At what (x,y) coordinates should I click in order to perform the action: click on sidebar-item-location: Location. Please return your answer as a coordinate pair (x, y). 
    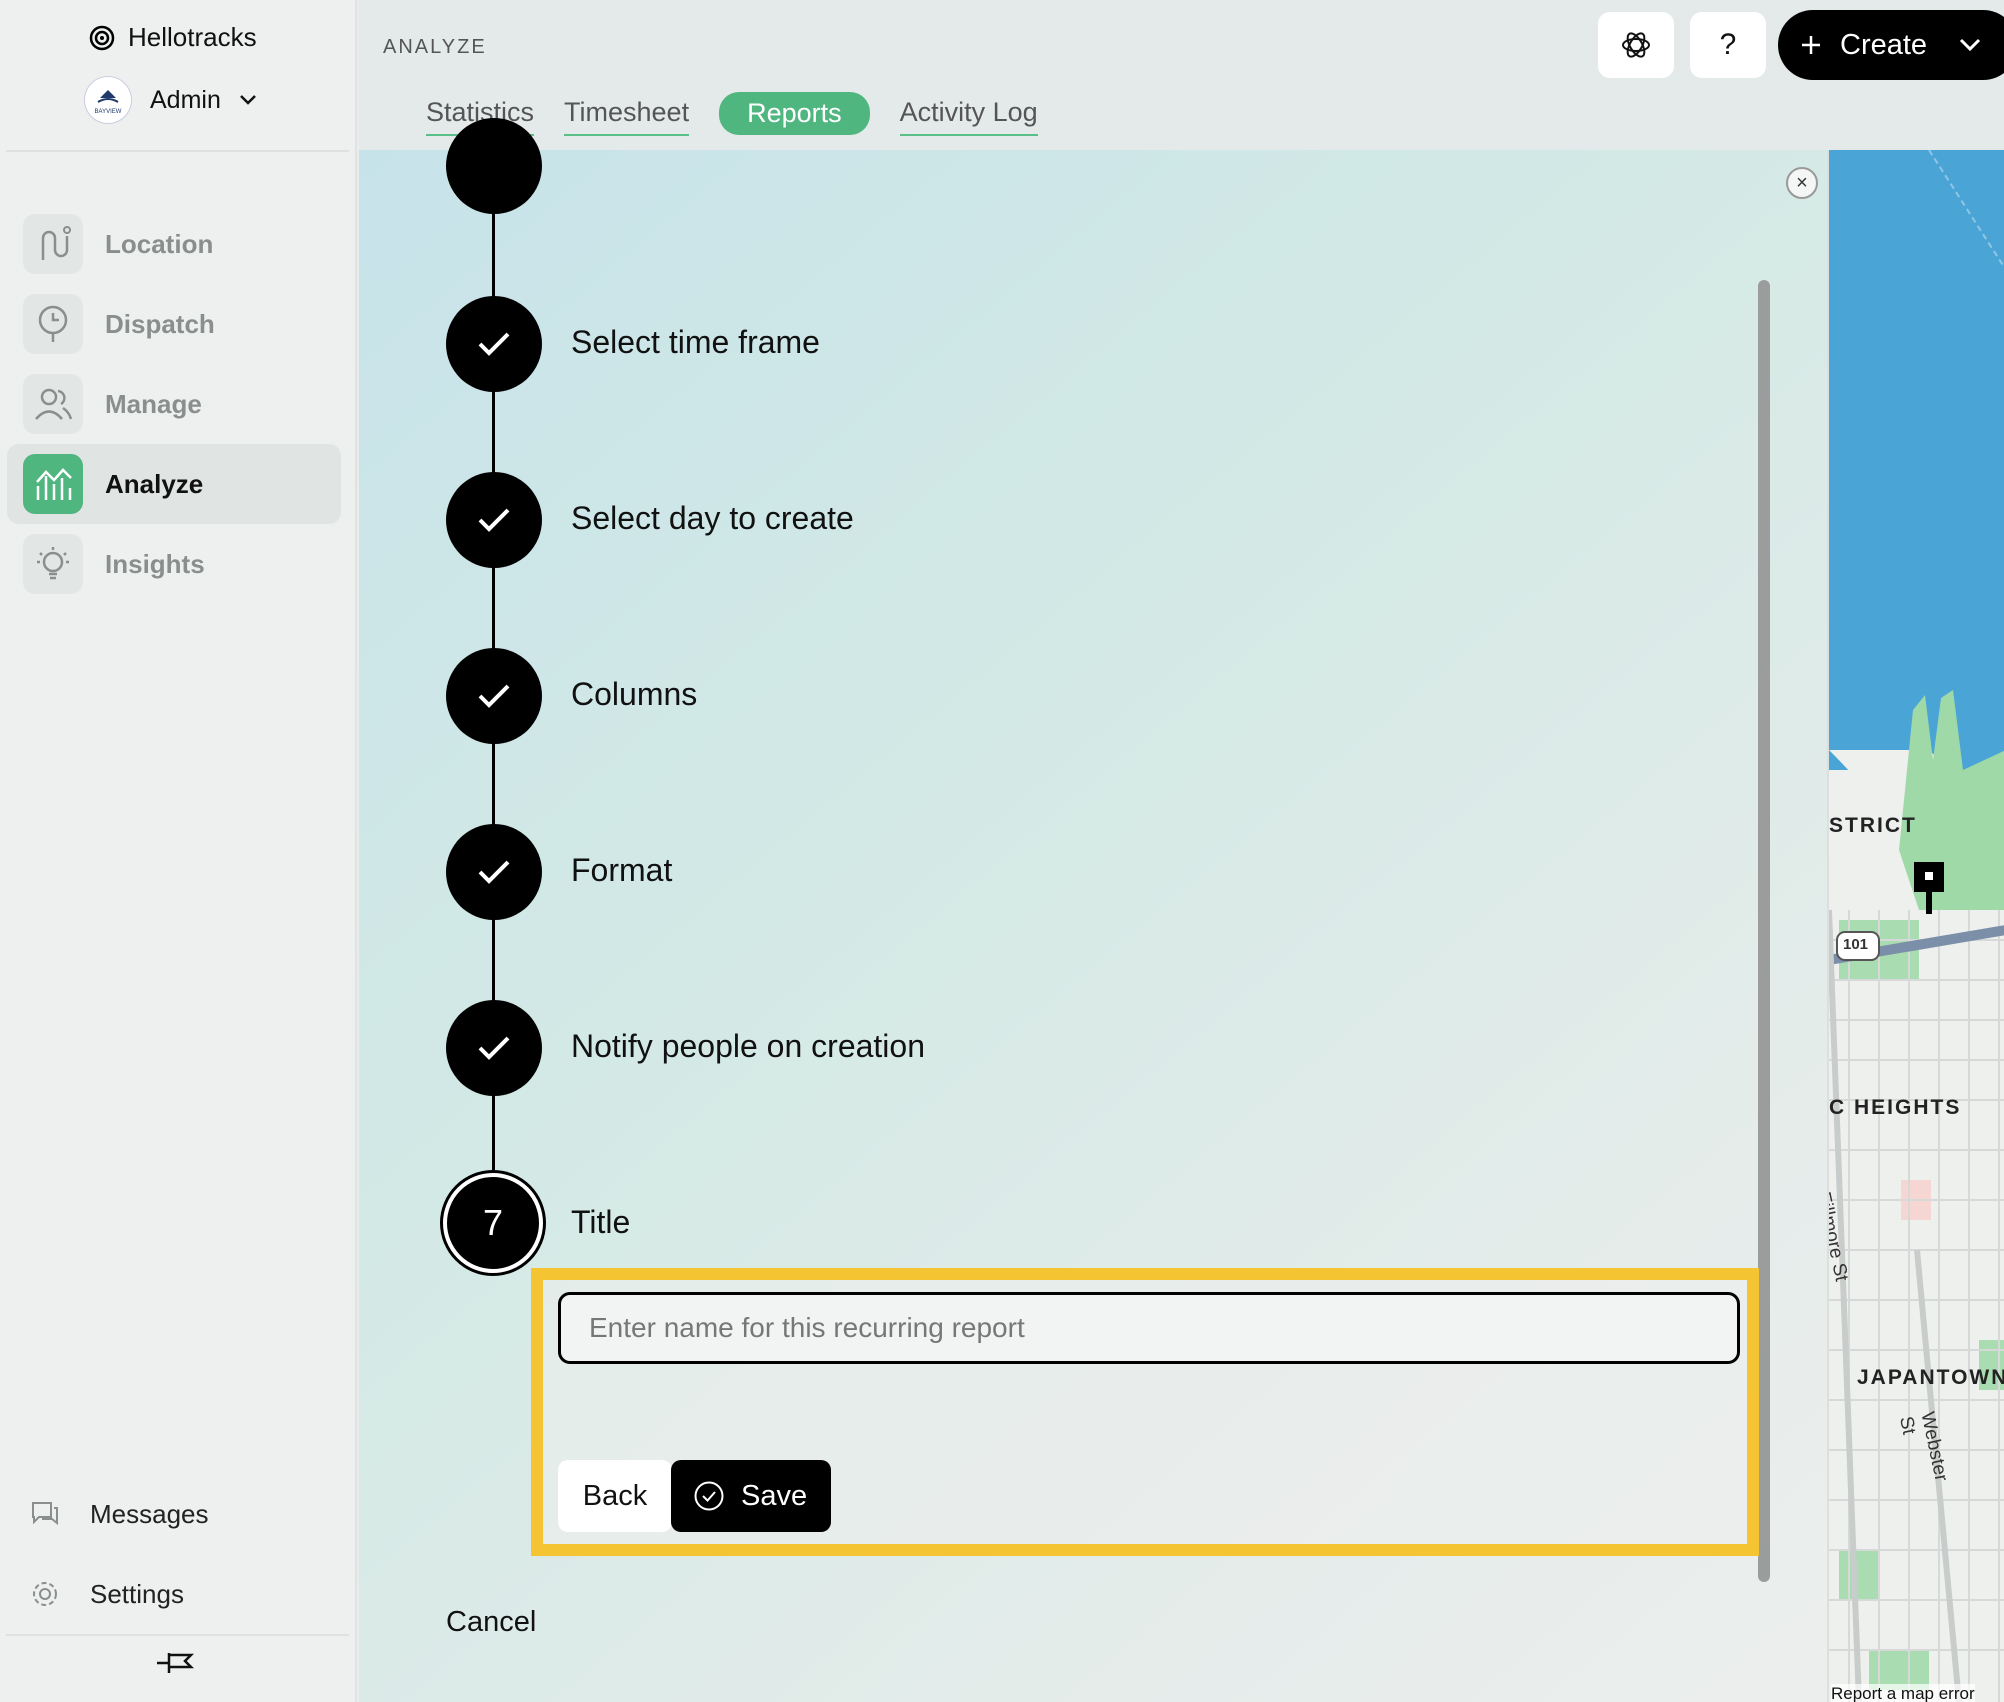
    Looking at the image, I should click on (174, 244).